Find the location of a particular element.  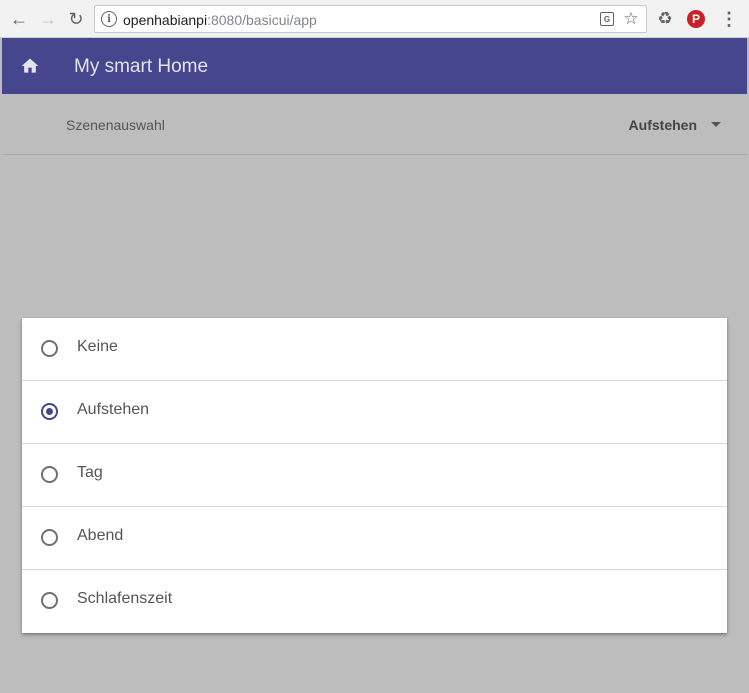

scene-selection-row: Szenenauswahl Aufstehen is located at coordinates (374, 124).